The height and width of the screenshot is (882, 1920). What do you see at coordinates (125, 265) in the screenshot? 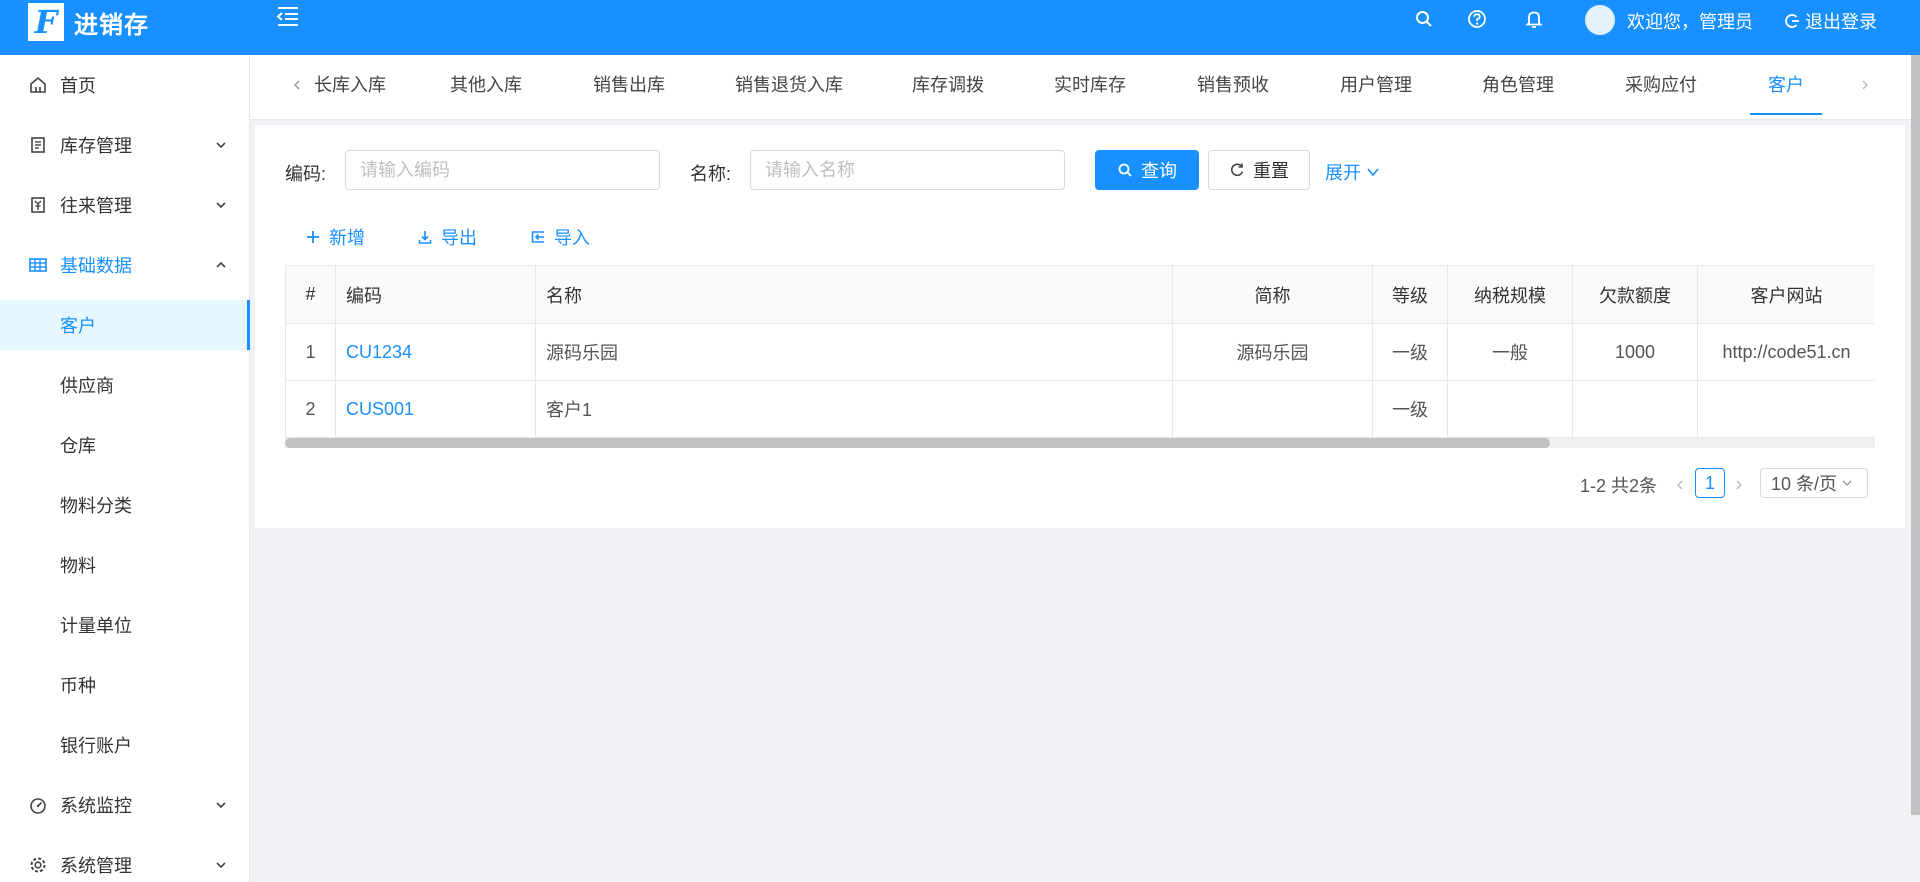
I see `sidebar-item-basic-data: 基础数据` at bounding box center [125, 265].